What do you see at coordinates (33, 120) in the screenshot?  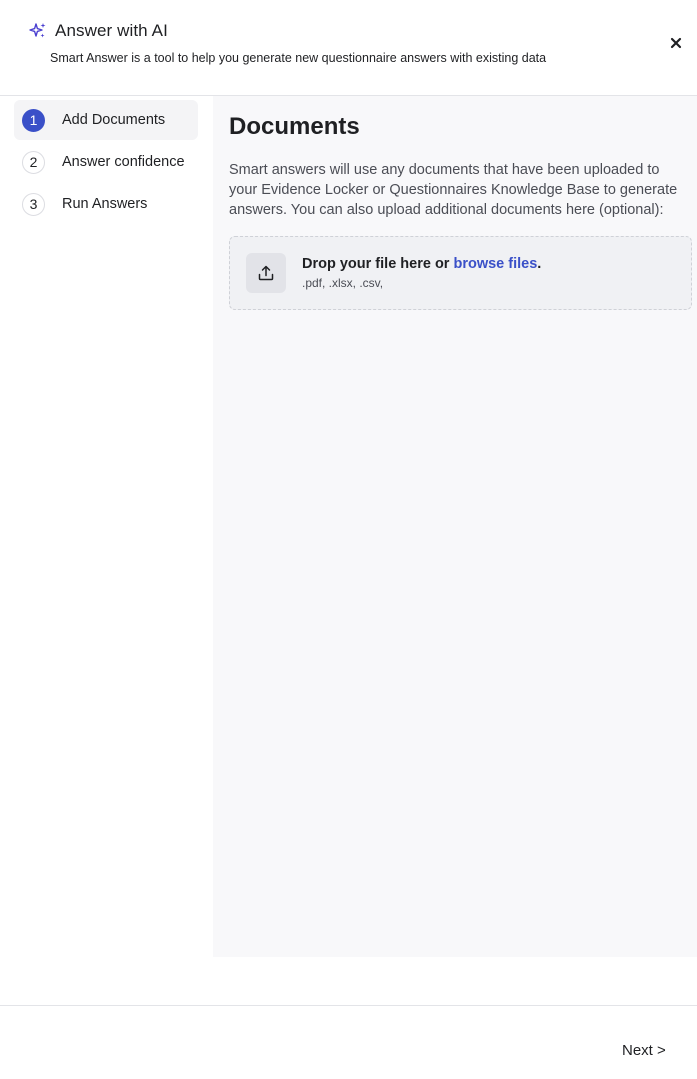 I see `step-number: 1` at bounding box center [33, 120].